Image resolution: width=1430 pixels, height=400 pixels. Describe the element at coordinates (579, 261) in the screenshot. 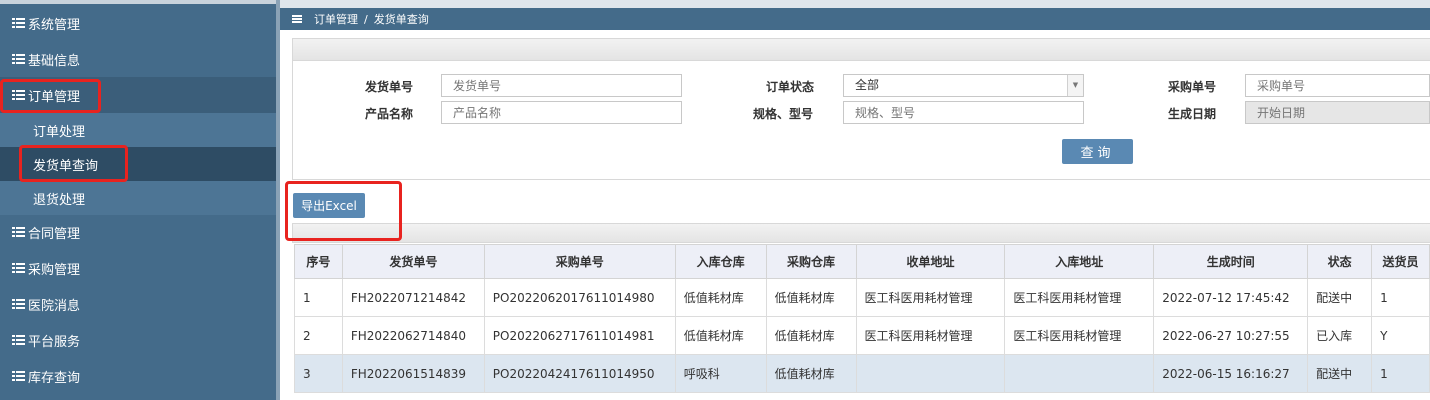

I see `column-header: 采购单号` at that location.